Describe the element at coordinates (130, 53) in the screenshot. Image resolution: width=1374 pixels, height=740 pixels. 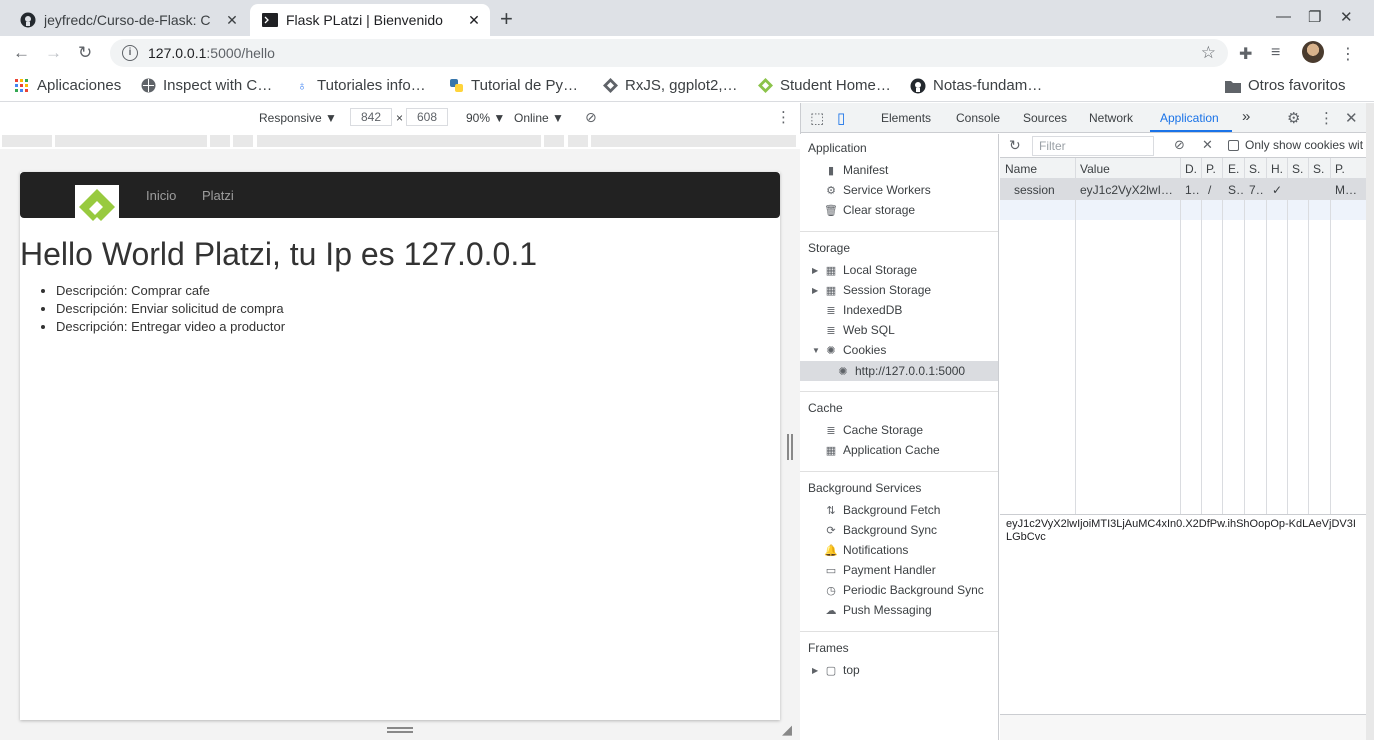
I see `info-icon: i` at that location.